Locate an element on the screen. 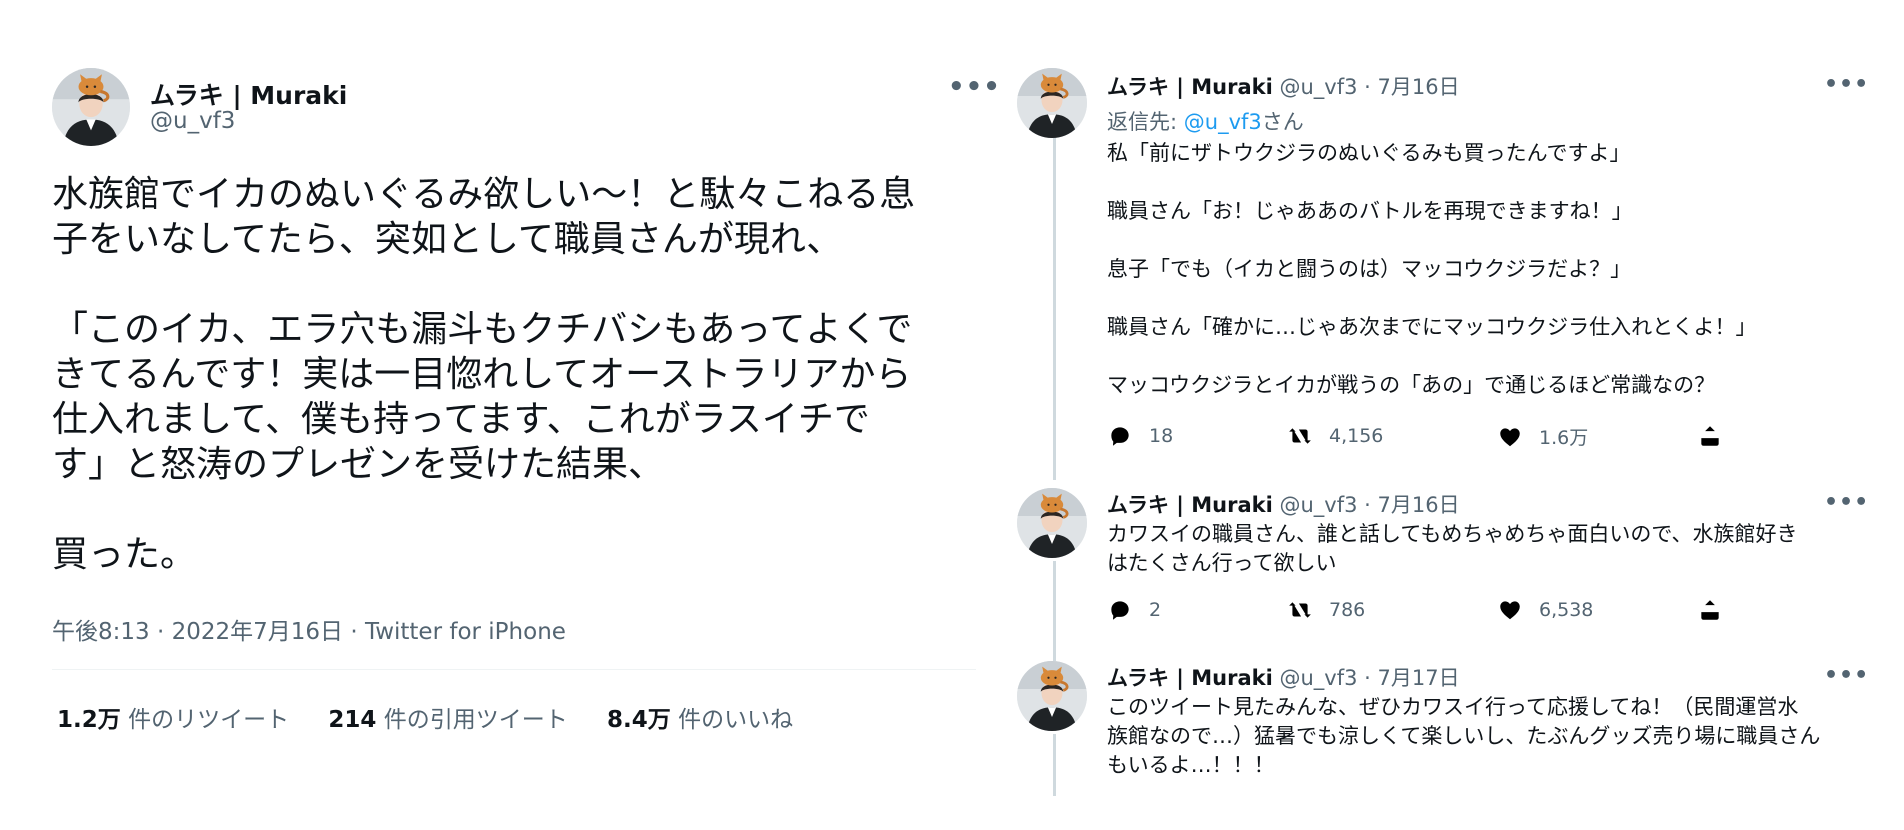 Image resolution: width=1904 pixels, height=830 pixels. reply-button: 2 is located at coordinates (1134, 610).